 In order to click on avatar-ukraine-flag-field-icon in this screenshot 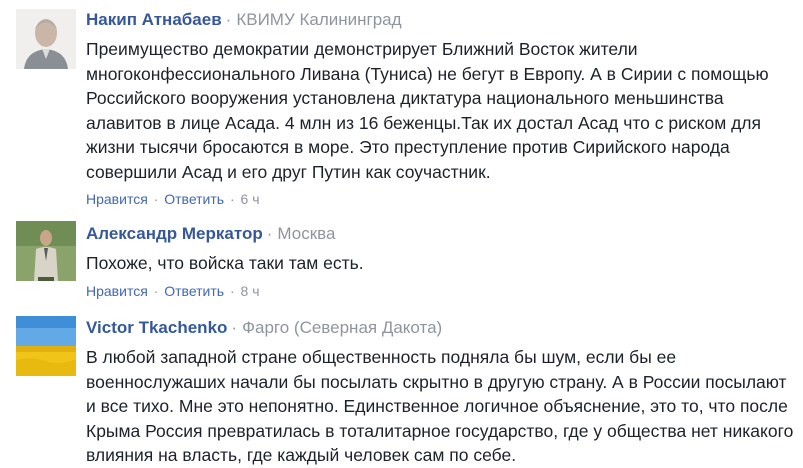, I will do `click(46, 346)`.